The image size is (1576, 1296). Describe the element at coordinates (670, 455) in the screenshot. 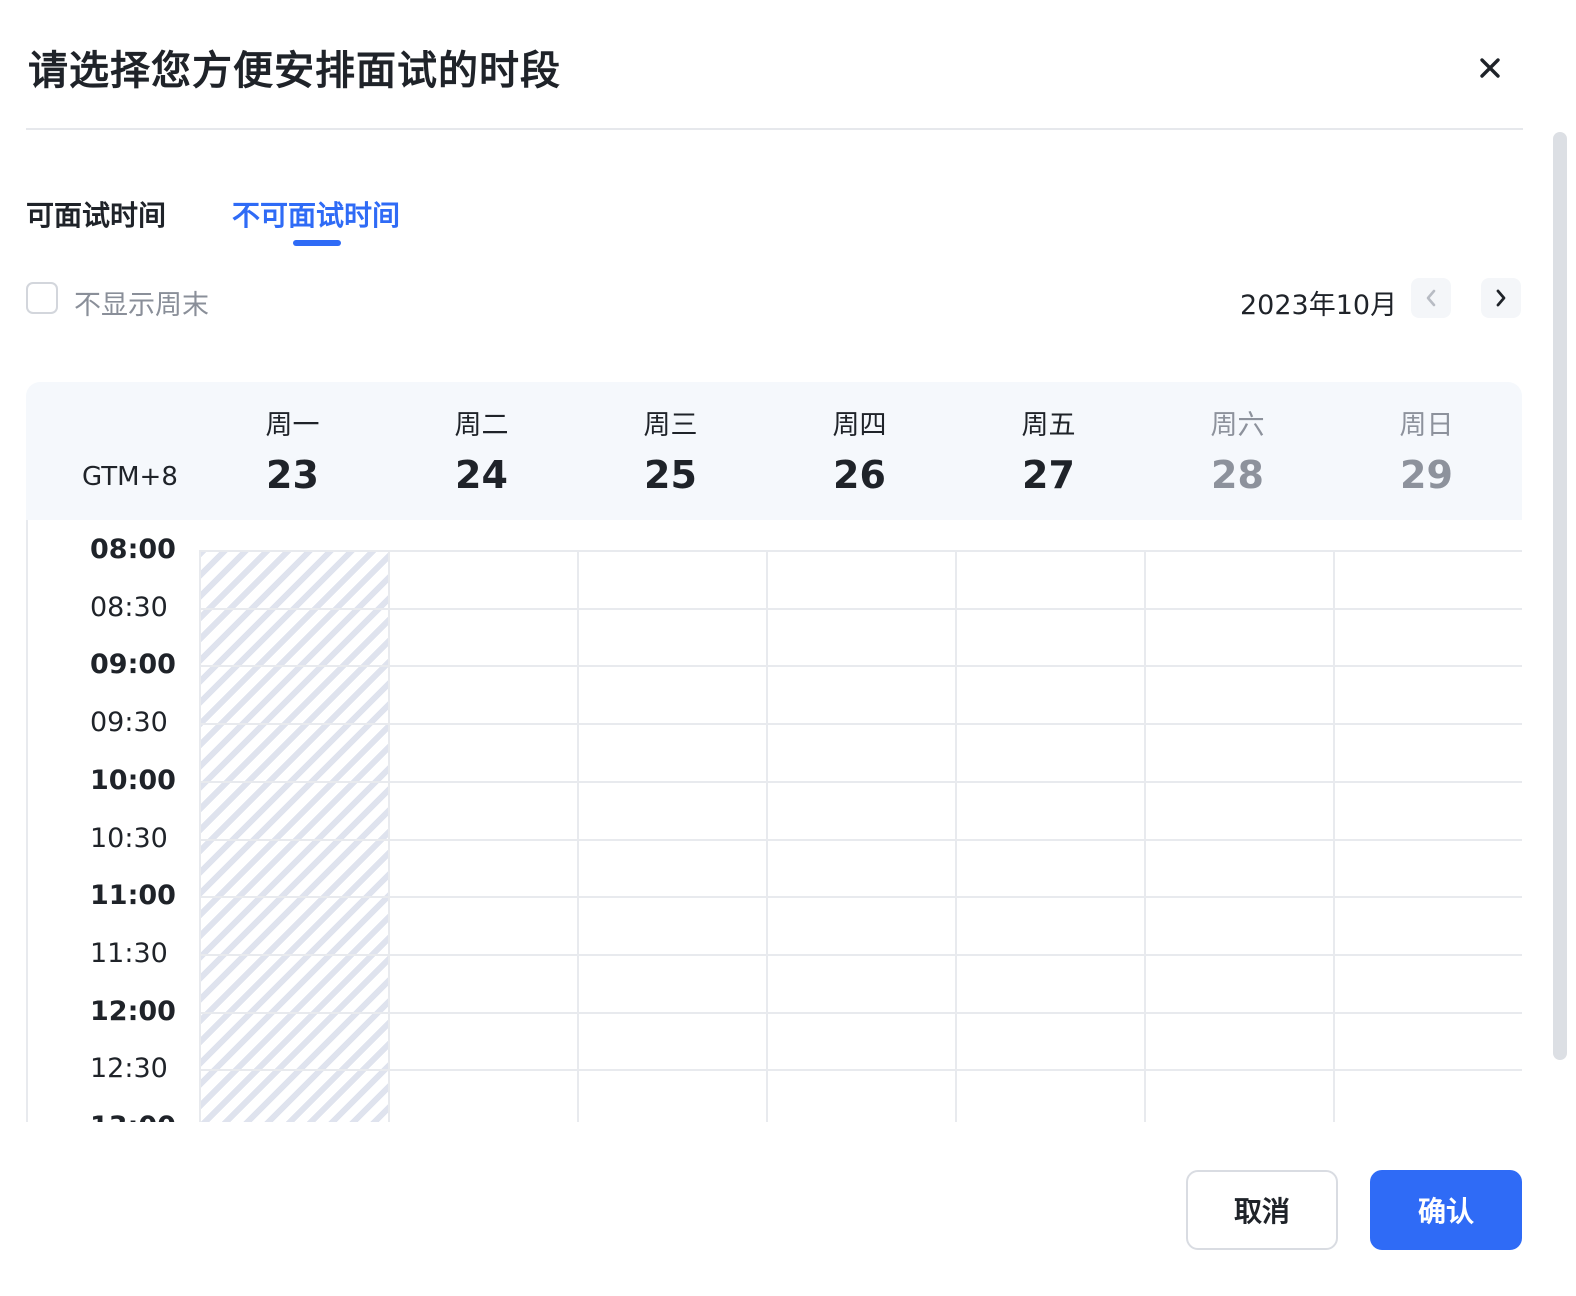

I see `day-header-2: 周三 25` at that location.